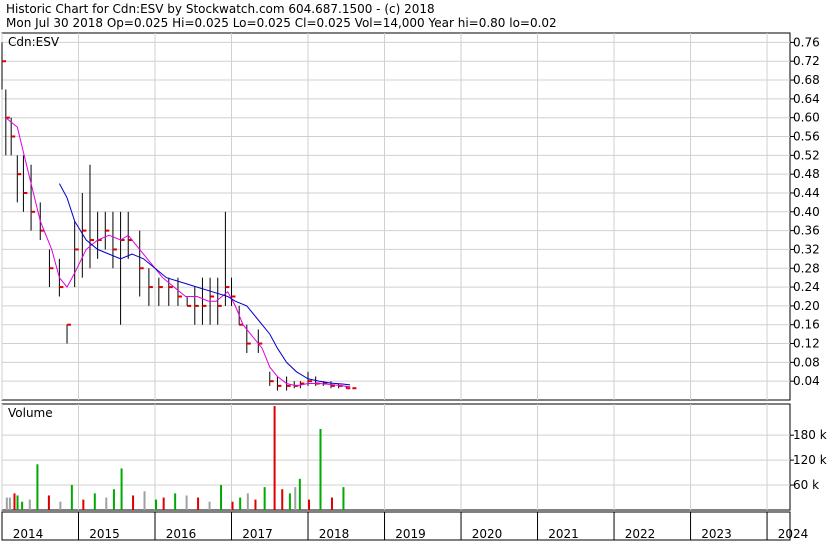  What do you see at coordinates (716, 534) in the screenshot?
I see `x-tick-label: 2023` at bounding box center [716, 534].